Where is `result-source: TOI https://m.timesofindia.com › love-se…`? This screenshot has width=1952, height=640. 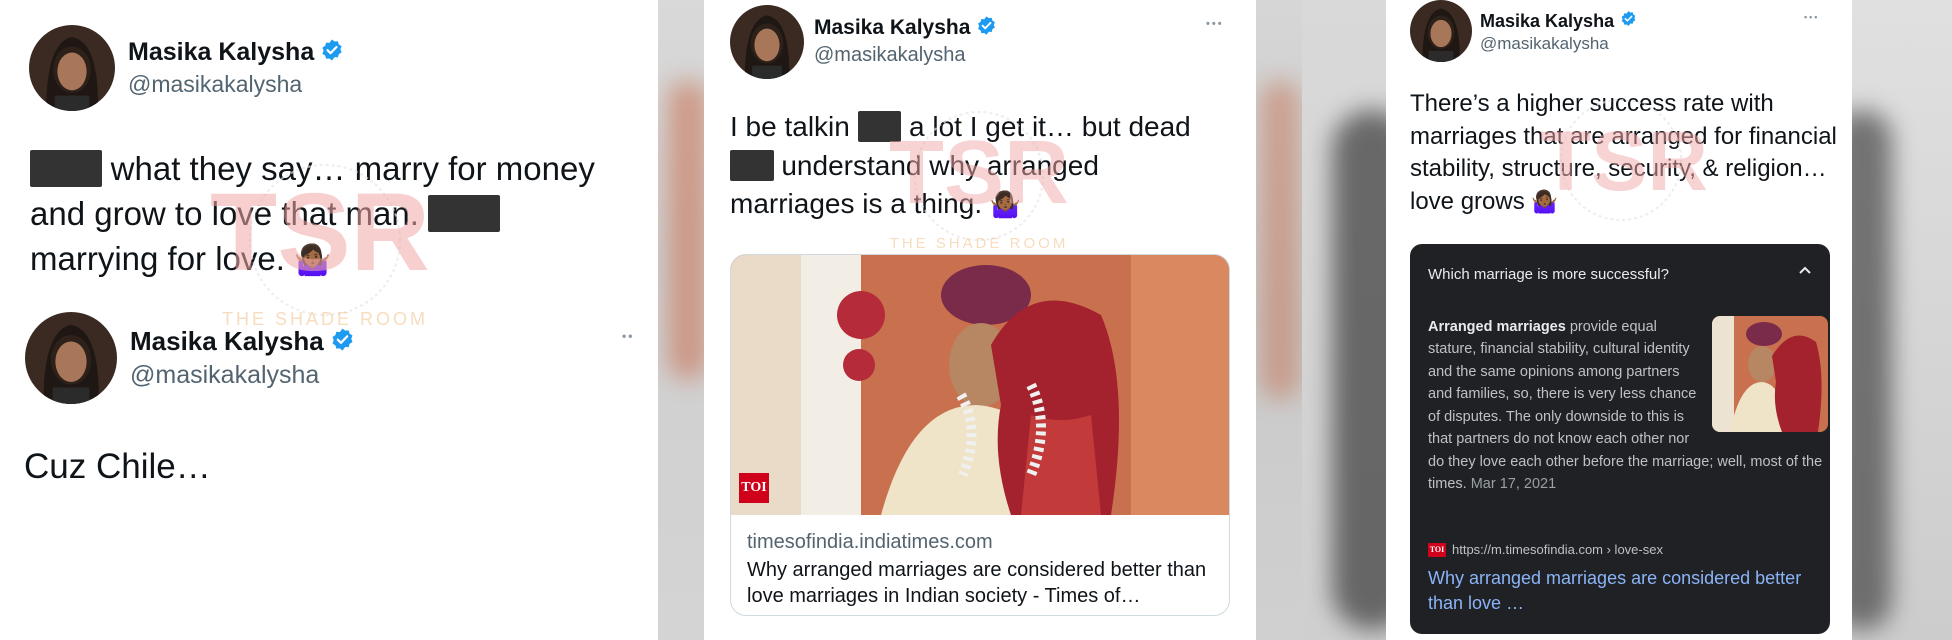 result-source: TOI https://m.timesofindia.com › love-se… is located at coordinates (1545, 549).